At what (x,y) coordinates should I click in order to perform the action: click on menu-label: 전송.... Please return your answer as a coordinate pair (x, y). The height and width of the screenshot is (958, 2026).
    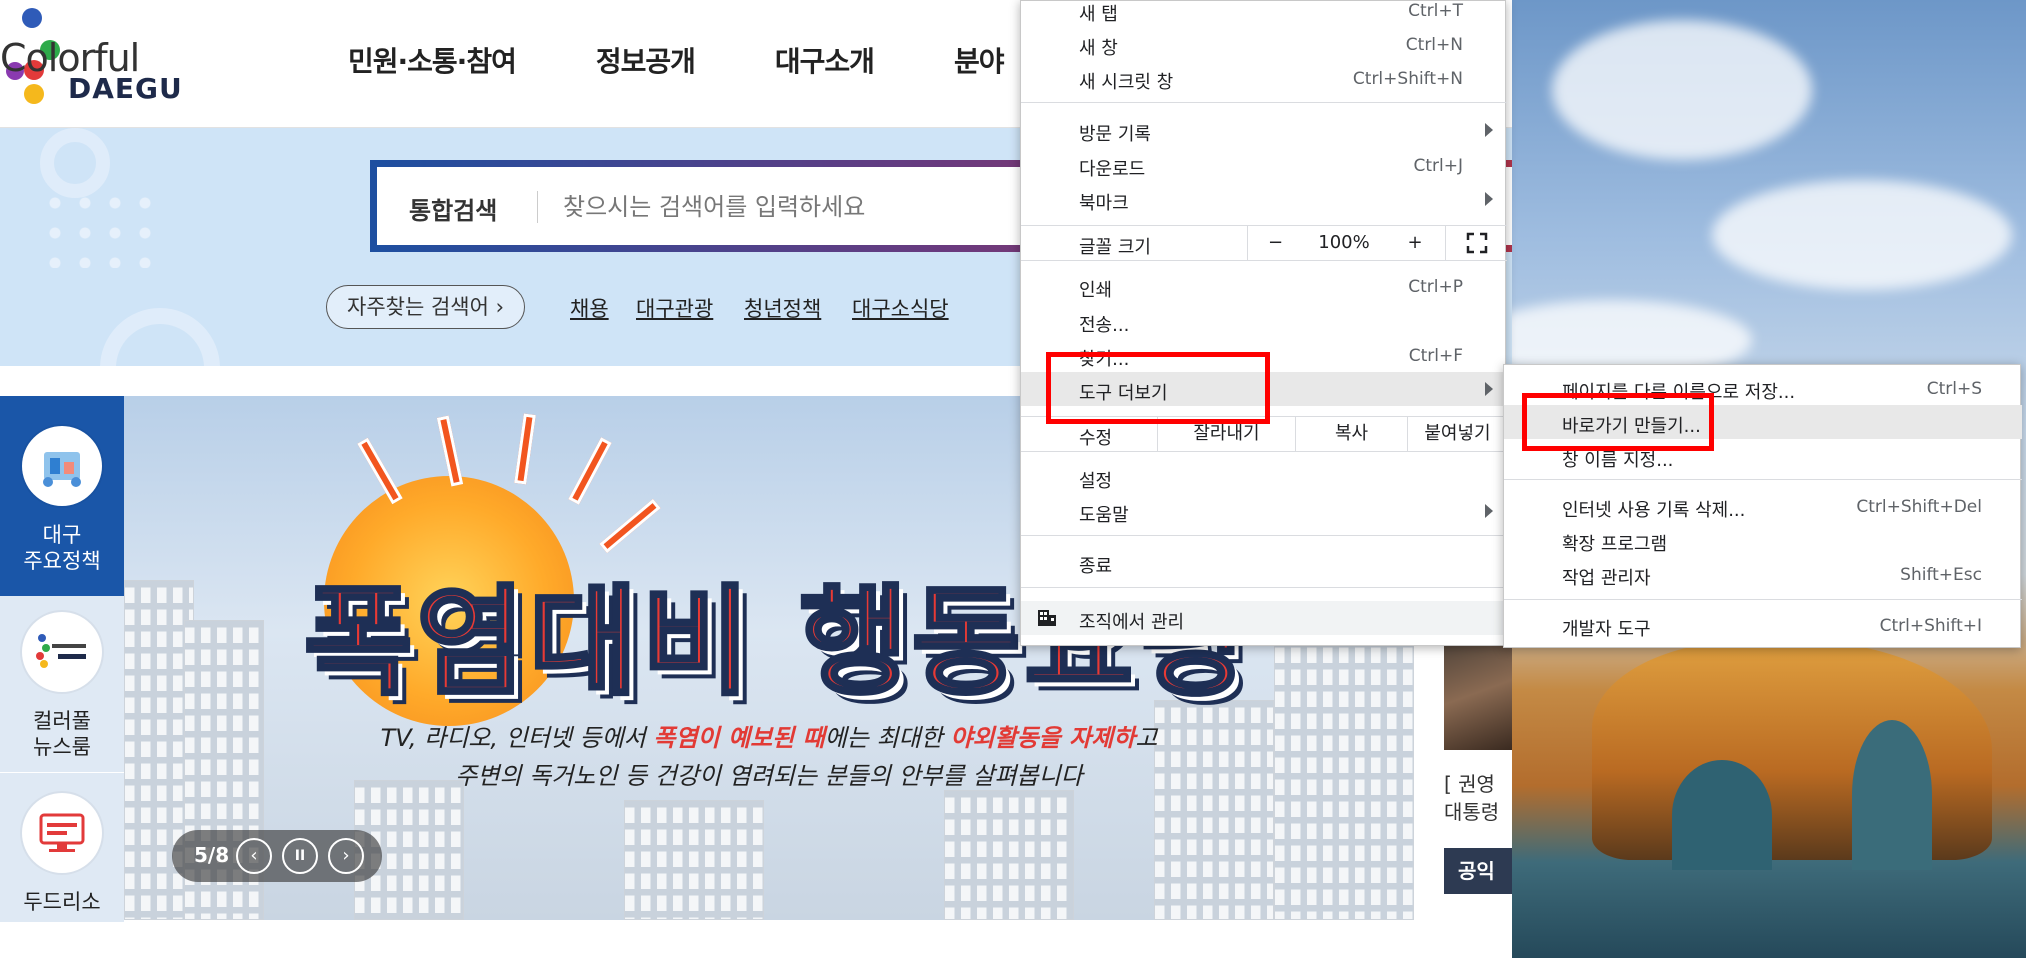
    Looking at the image, I should click on (1104, 325).